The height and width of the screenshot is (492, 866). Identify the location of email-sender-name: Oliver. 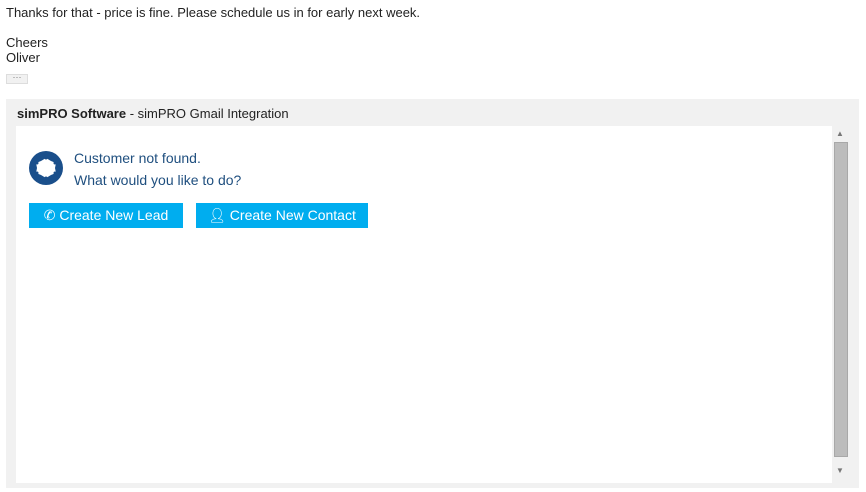
(23, 57).